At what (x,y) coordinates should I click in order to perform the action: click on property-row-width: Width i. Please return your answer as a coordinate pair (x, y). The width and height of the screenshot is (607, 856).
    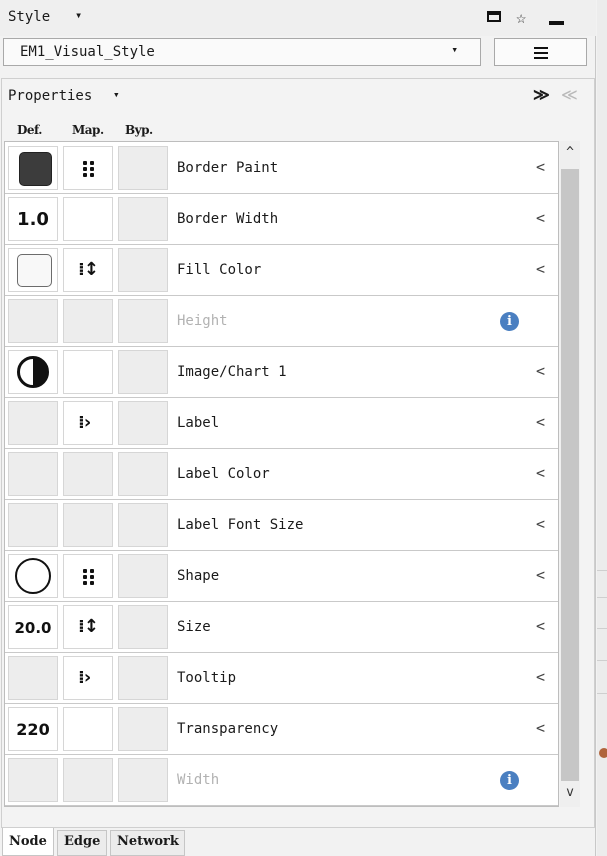
    Looking at the image, I should click on (281, 780).